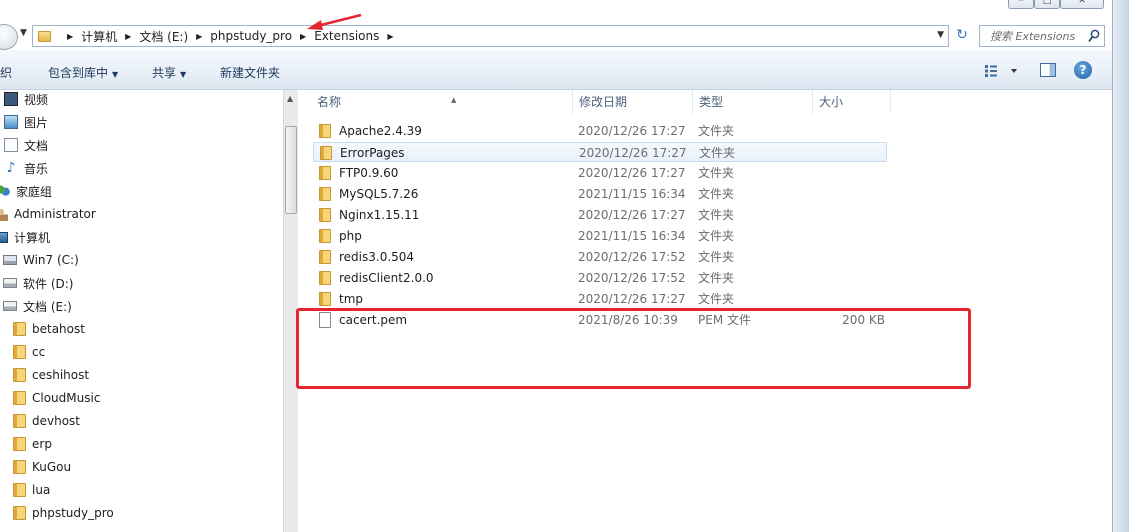 The height and width of the screenshot is (532, 1129). I want to click on preview-pane-icon, so click(1048, 70).